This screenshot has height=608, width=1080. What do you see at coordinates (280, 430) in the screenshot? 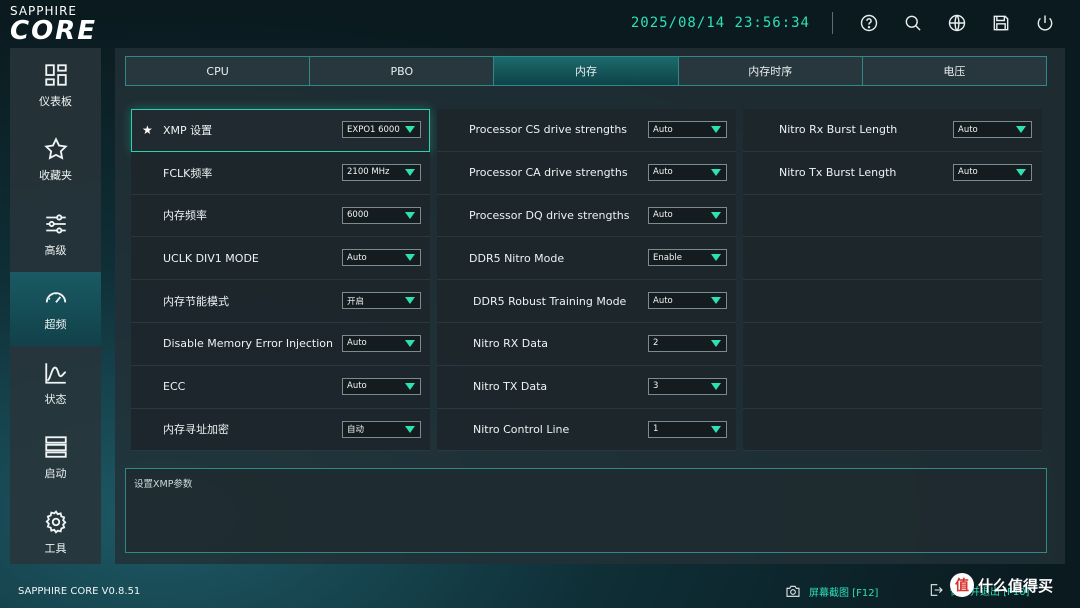
I see `setting-row: 内存寻址加密 自动` at bounding box center [280, 430].